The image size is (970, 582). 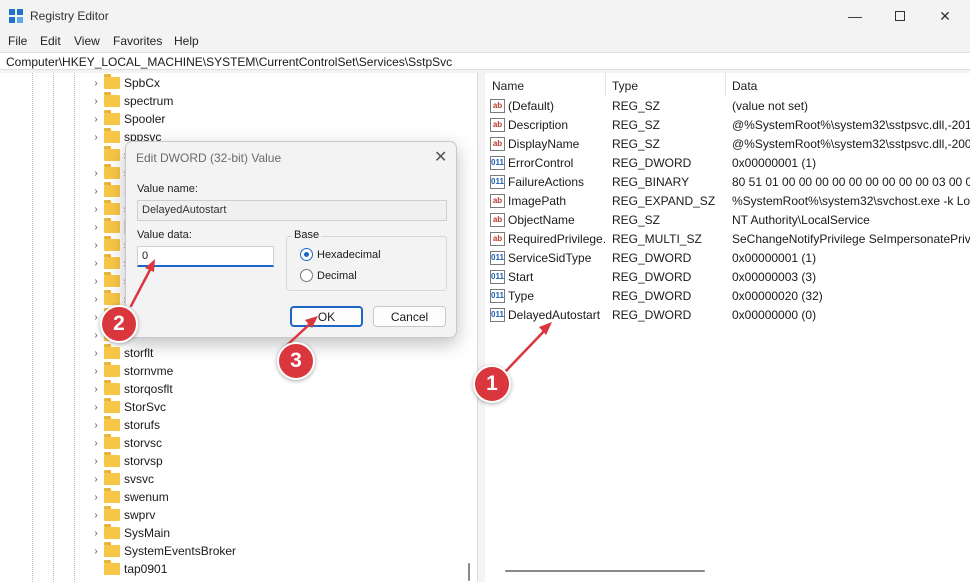 I want to click on tree-item: › storflt, so click(x=121, y=353).